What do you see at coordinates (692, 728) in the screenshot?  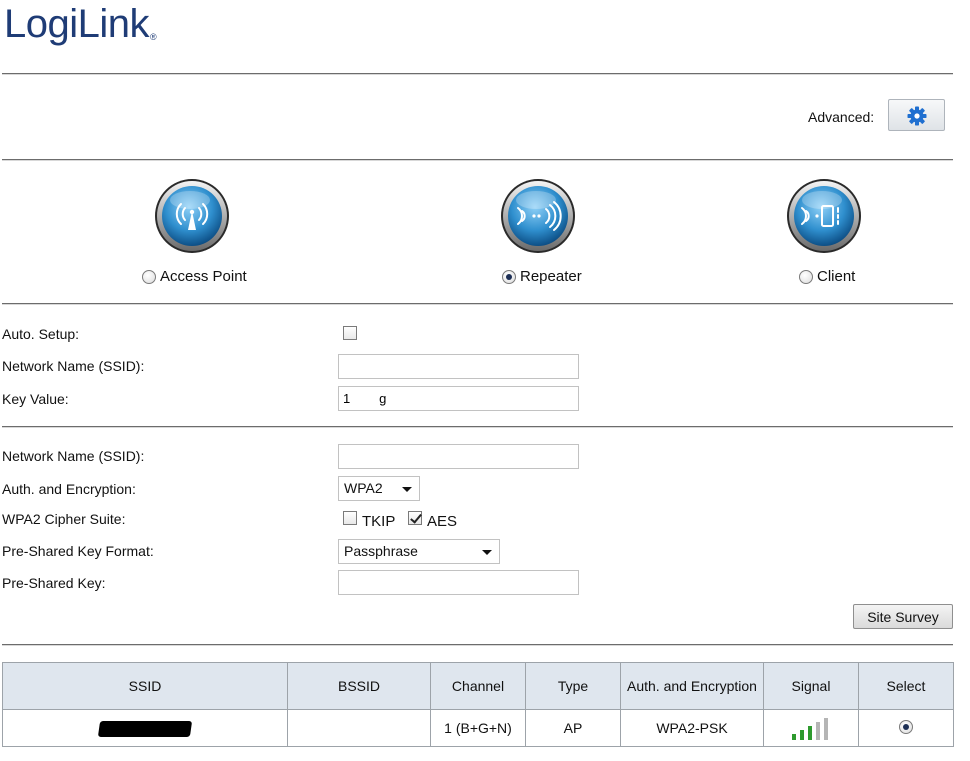 I see `cell-auth: WPA2-PSK` at bounding box center [692, 728].